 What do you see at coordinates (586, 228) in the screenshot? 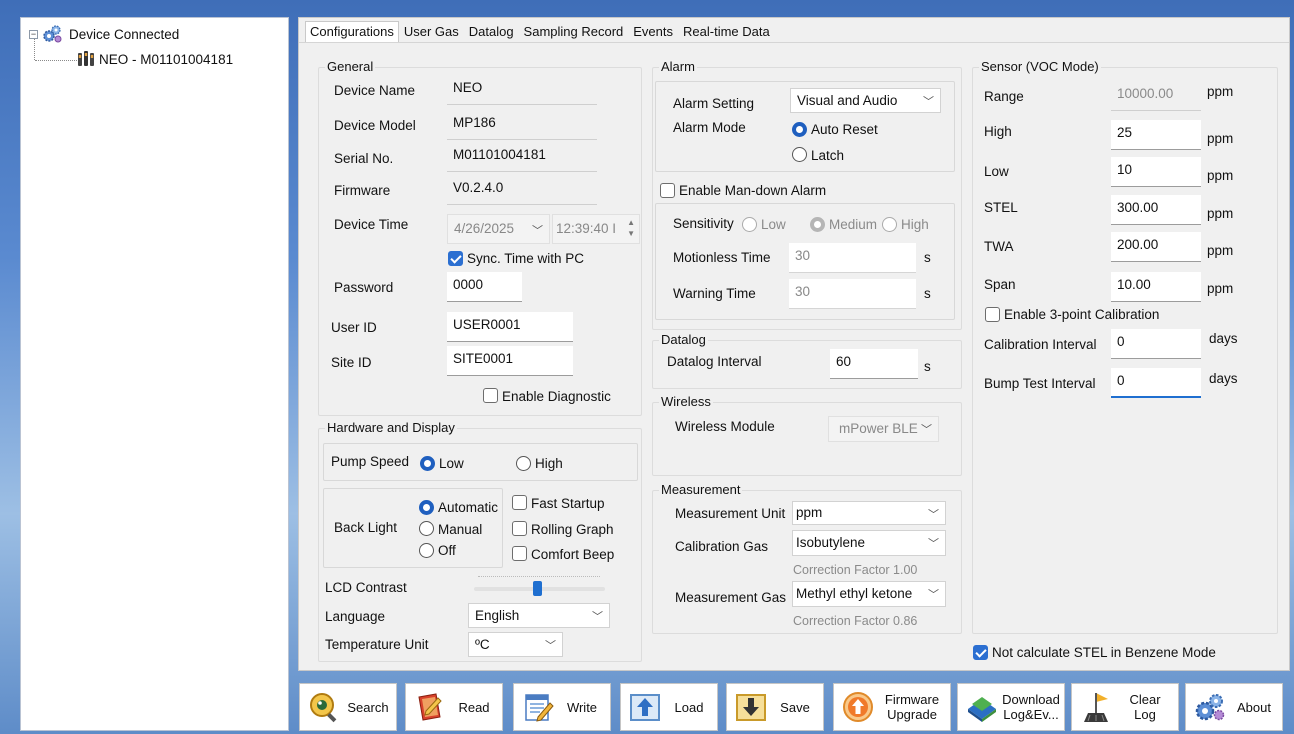
I see `device-clock-value: 12:39:40 I` at bounding box center [586, 228].